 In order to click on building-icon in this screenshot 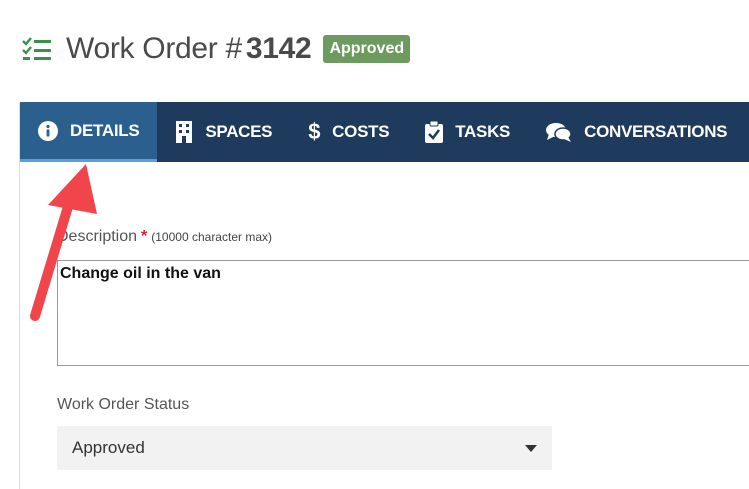, I will do `click(184, 132)`.